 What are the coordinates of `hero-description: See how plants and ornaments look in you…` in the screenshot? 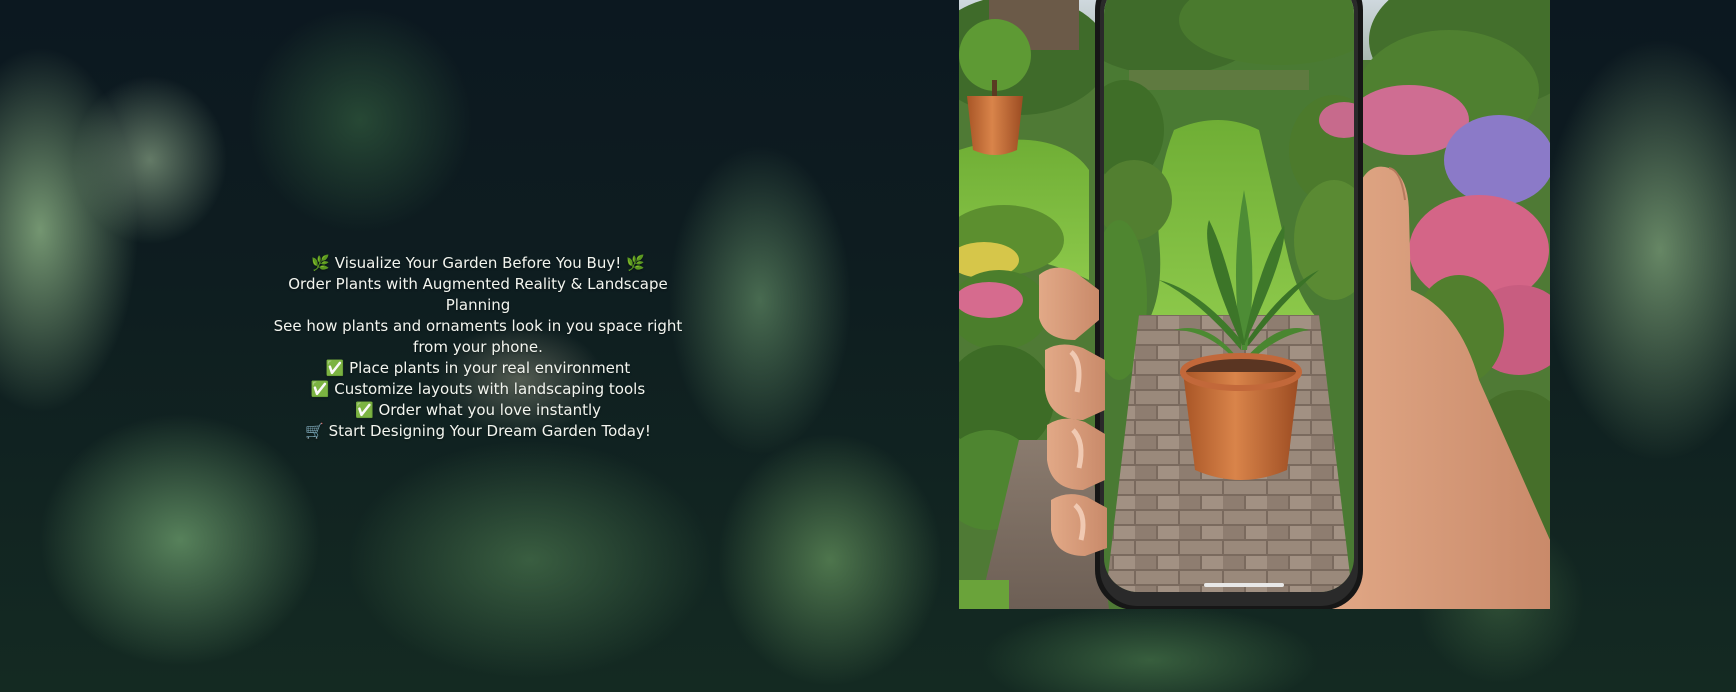 It's located at (478, 336).